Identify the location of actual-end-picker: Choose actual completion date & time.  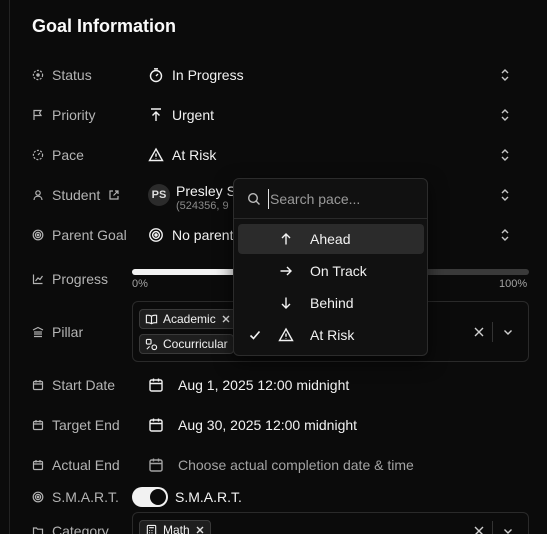
(281, 465).